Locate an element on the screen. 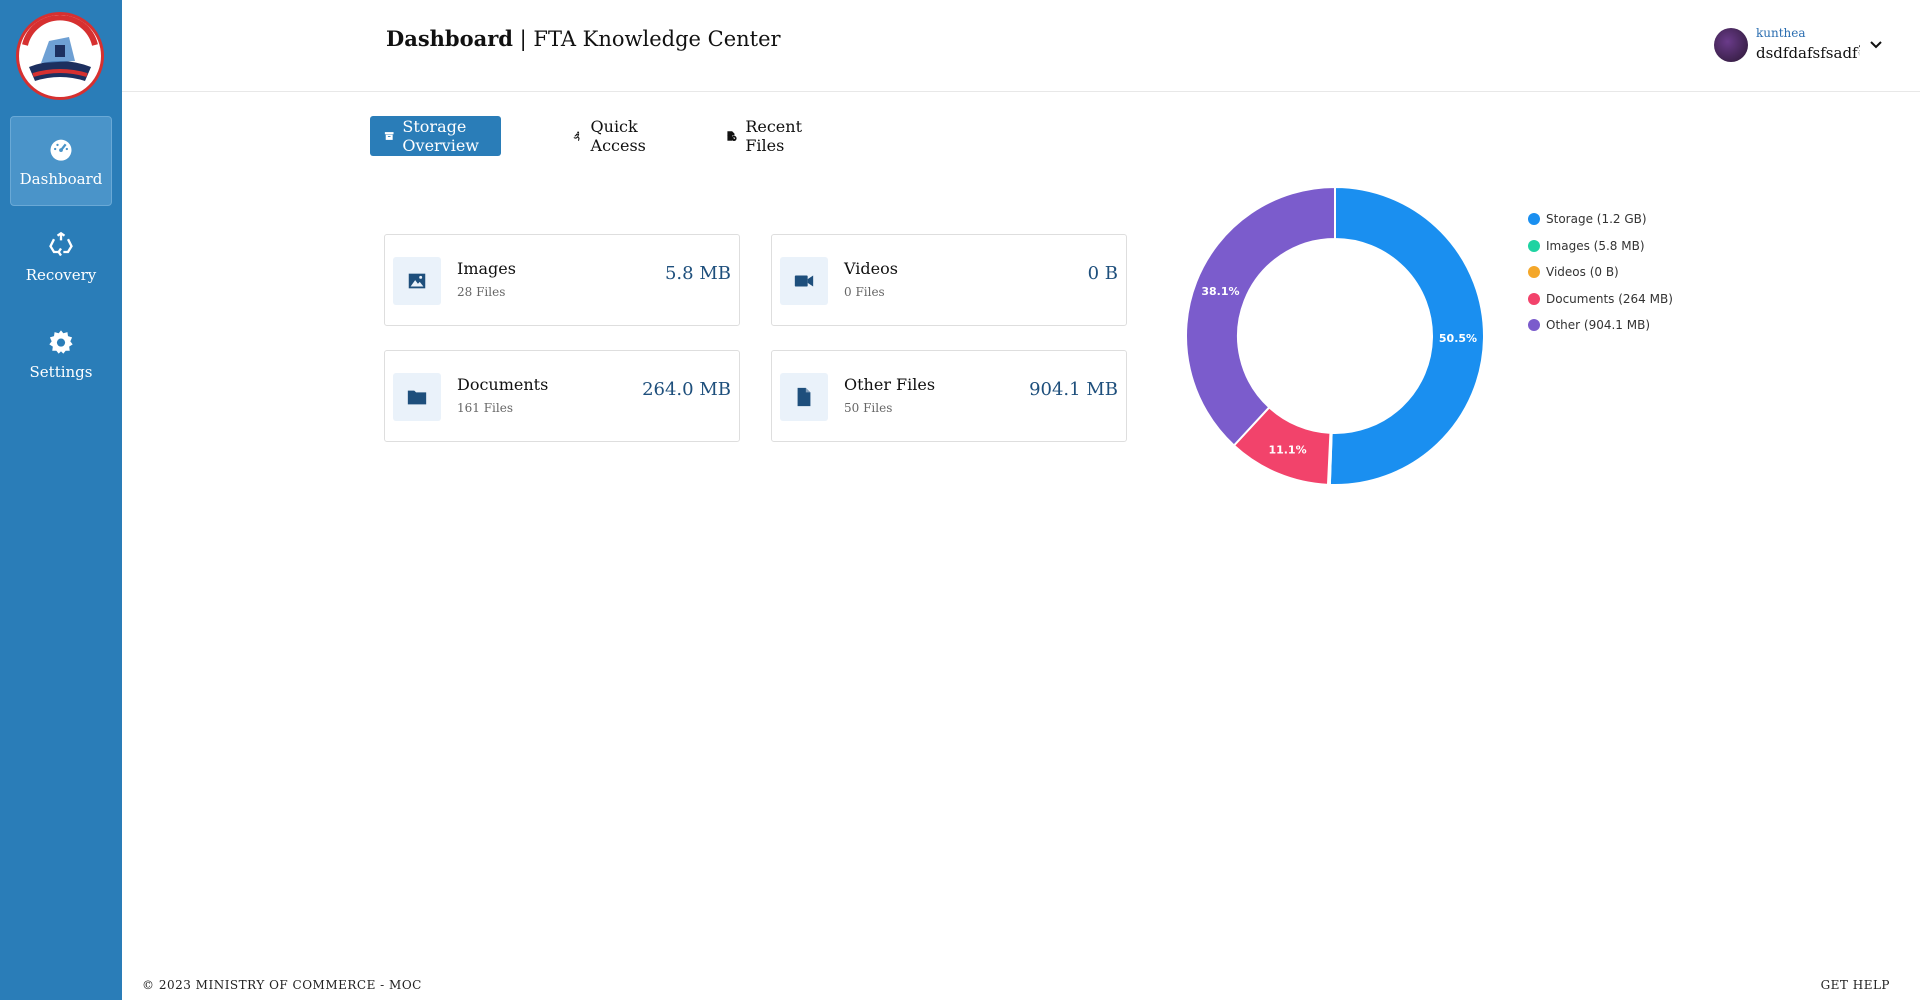  card-file-count: 0 Files is located at coordinates (864, 292).